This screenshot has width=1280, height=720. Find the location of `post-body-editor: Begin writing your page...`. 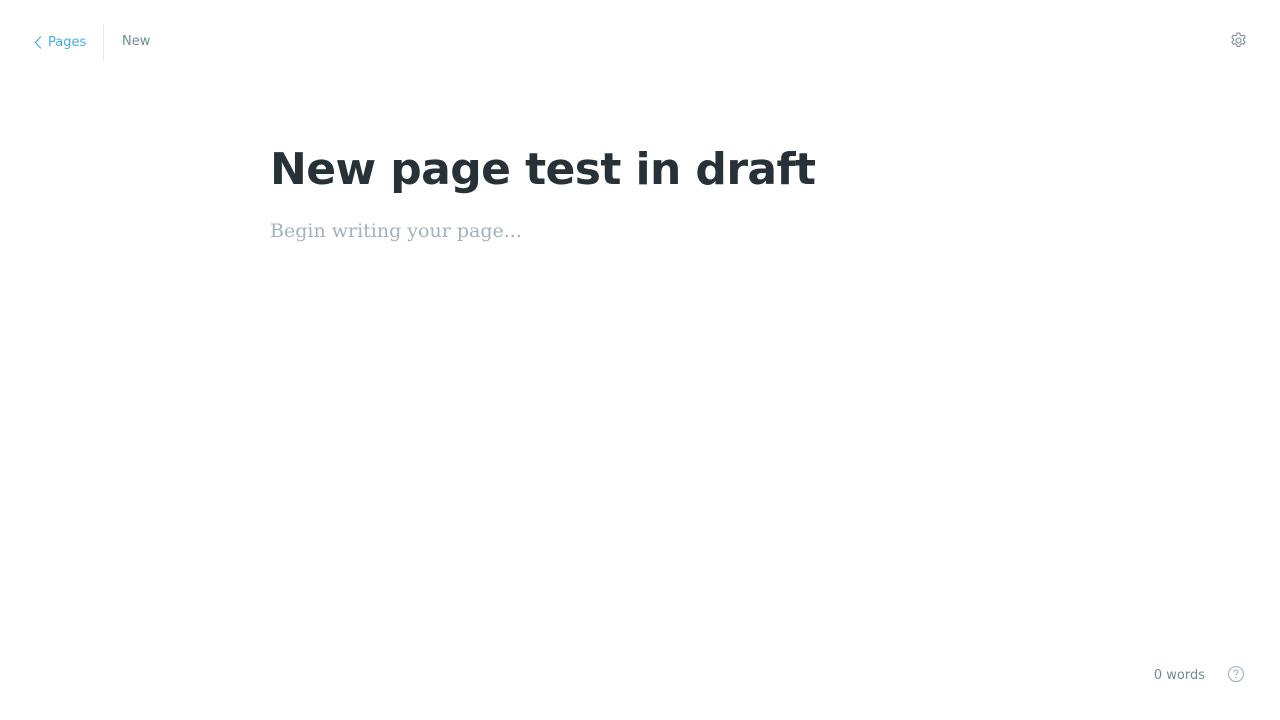

post-body-editor: Begin writing your page... is located at coordinates (640, 231).